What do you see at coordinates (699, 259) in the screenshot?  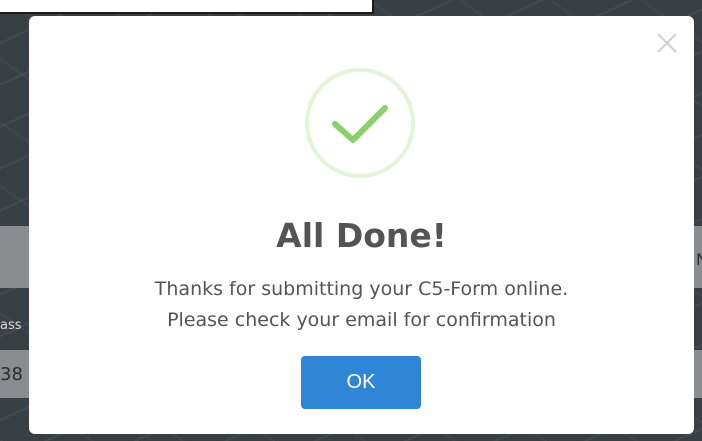 I see `background-field-fragment: N` at bounding box center [699, 259].